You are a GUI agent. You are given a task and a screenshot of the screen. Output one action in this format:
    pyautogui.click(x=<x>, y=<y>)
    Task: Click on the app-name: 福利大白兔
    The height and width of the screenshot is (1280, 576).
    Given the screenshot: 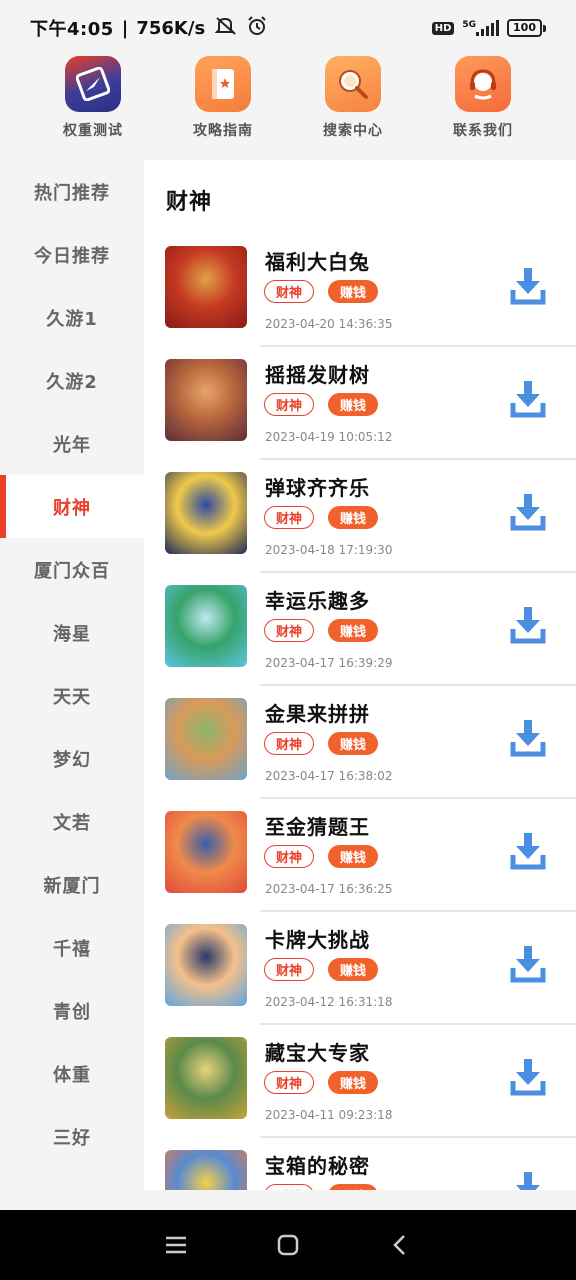 What is the action you would take?
    pyautogui.click(x=317, y=262)
    